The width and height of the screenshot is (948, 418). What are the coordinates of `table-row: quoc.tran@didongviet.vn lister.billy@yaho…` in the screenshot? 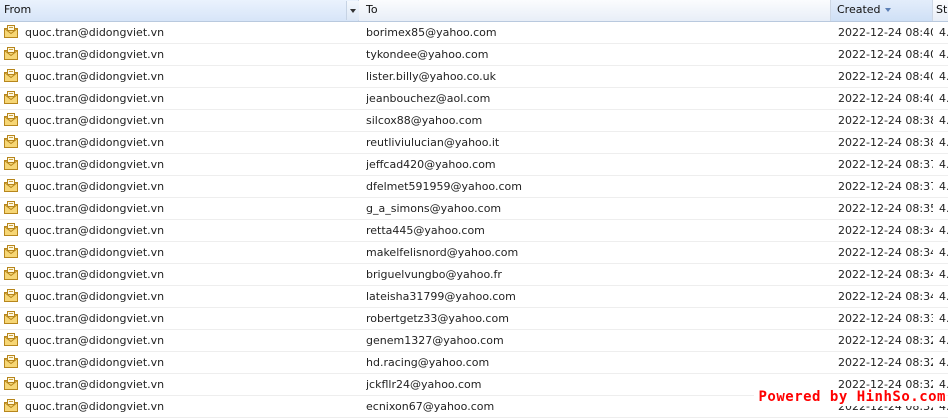 It's located at (474, 77).